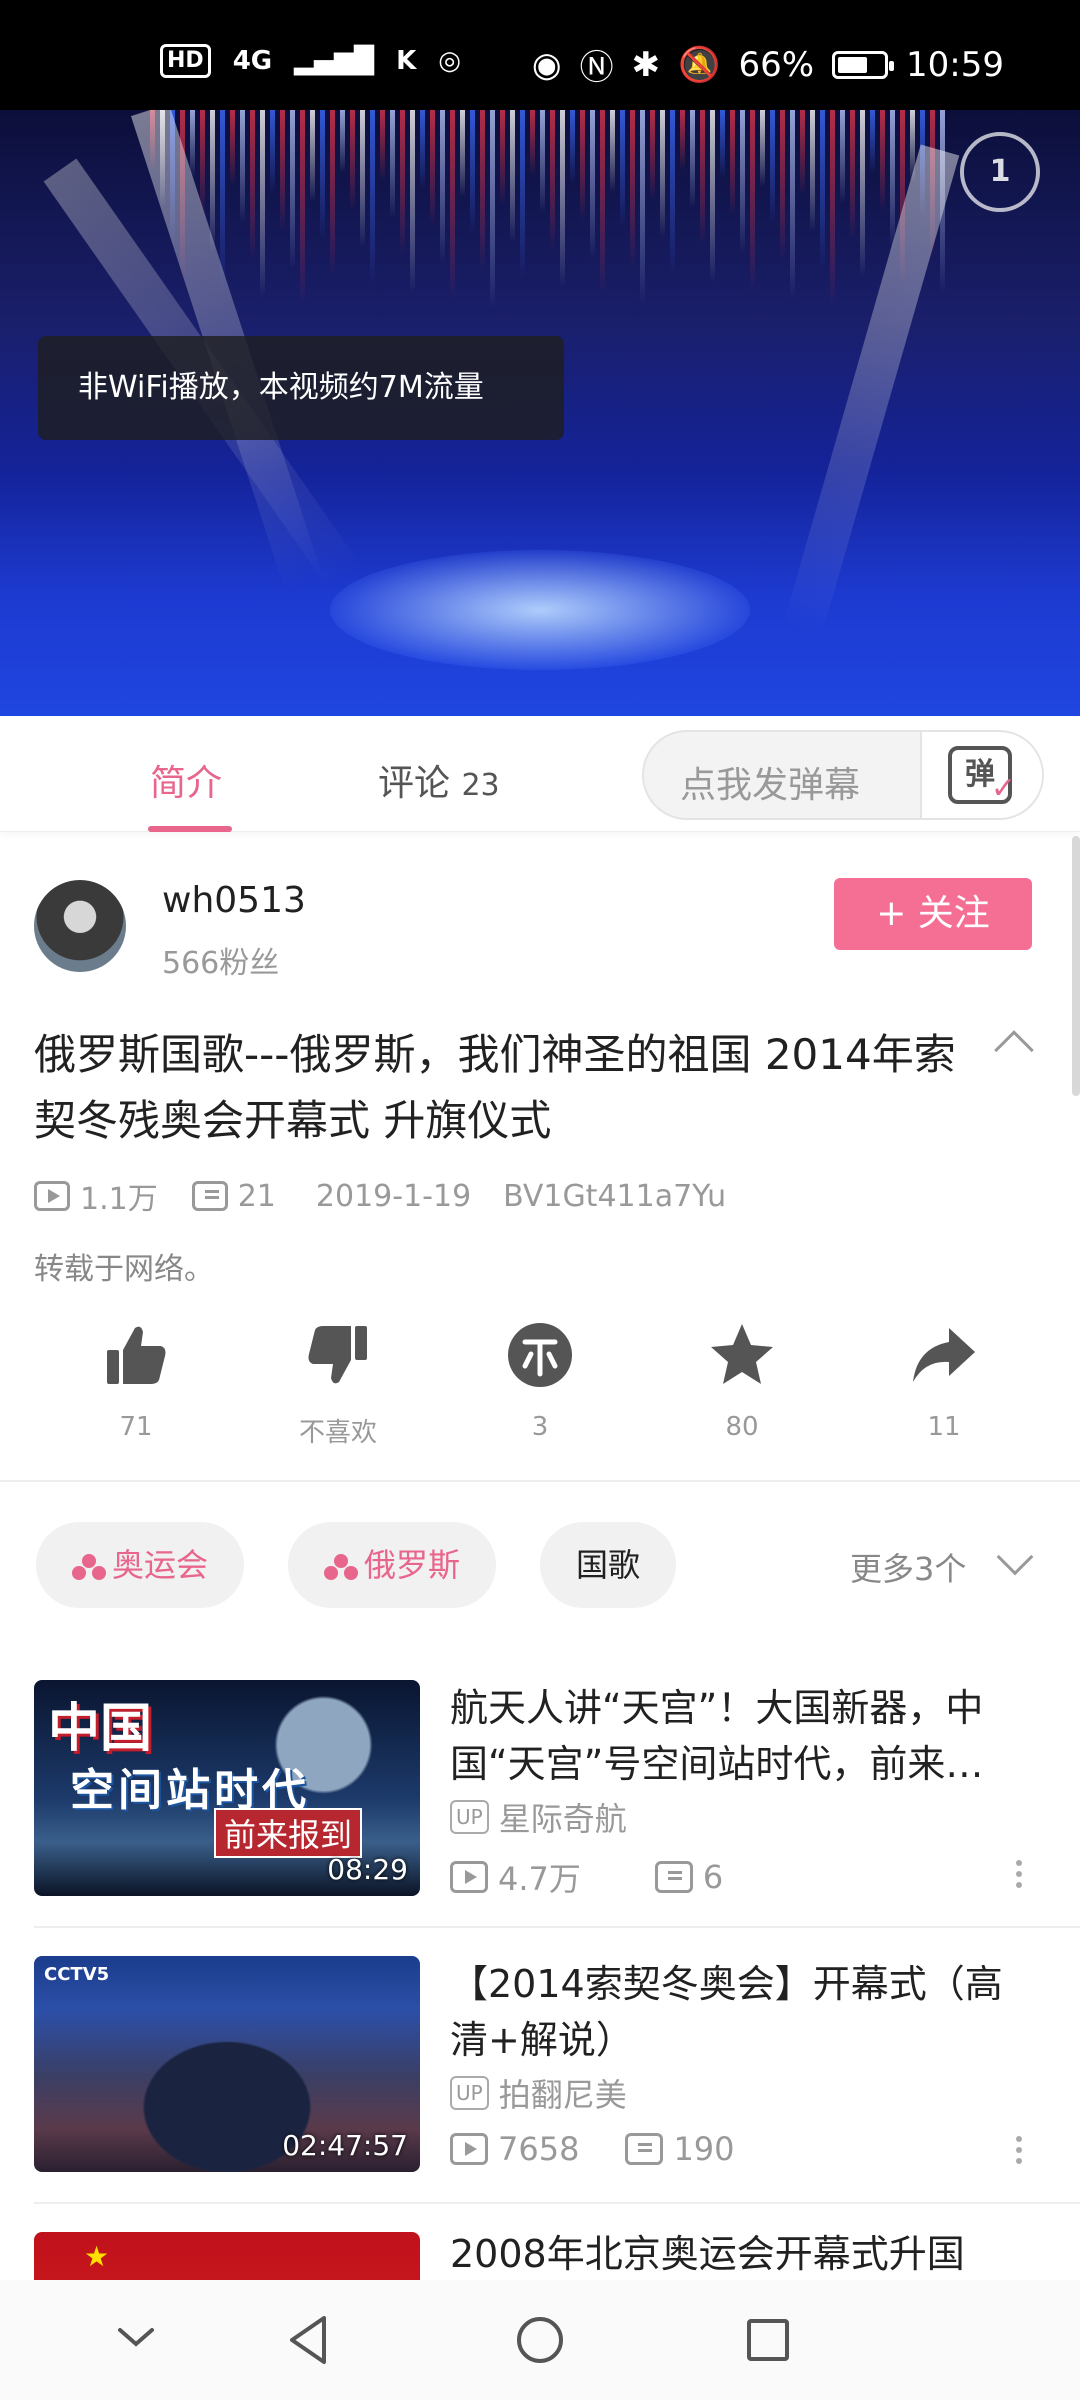 This screenshot has width=1080, height=2400. I want to click on tv-channel-logo: 1, so click(1000, 172).